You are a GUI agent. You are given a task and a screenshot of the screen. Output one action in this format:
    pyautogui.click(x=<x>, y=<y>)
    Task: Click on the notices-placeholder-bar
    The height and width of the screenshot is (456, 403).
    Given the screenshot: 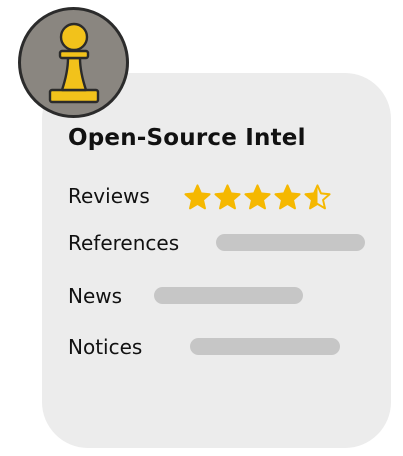 What is the action you would take?
    pyautogui.click(x=265, y=346)
    